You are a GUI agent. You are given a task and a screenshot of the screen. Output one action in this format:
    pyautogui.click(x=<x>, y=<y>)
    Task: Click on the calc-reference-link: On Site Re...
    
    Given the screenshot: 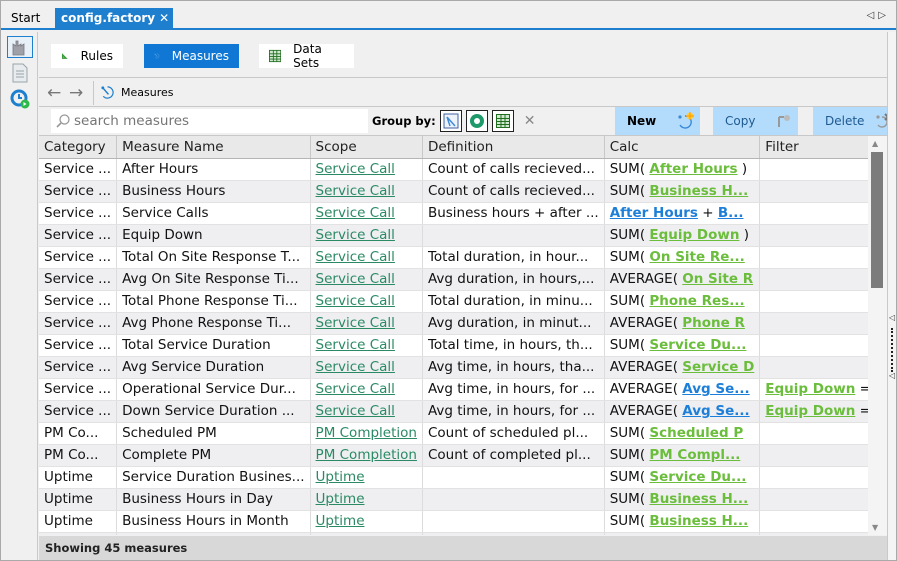 What is the action you would take?
    pyautogui.click(x=696, y=257)
    